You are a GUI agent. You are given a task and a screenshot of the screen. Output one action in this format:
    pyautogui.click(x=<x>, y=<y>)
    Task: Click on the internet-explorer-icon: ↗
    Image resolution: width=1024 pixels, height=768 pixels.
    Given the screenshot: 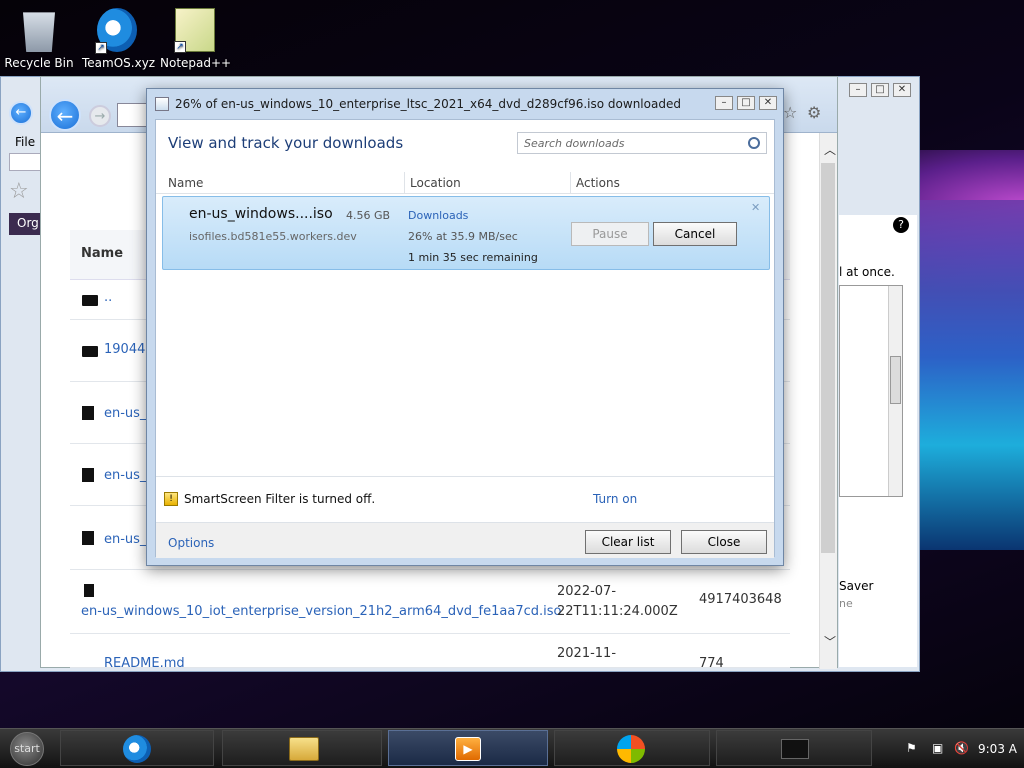 What is the action you would take?
    pyautogui.click(x=116, y=31)
    